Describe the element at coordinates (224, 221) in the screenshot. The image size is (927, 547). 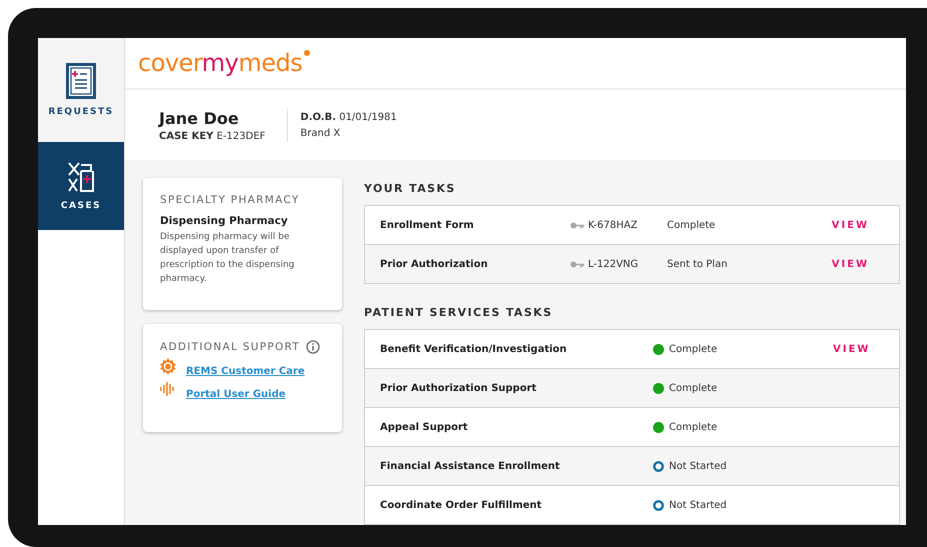
I see `card-subtitle: Dispensing Pharmacy` at that location.